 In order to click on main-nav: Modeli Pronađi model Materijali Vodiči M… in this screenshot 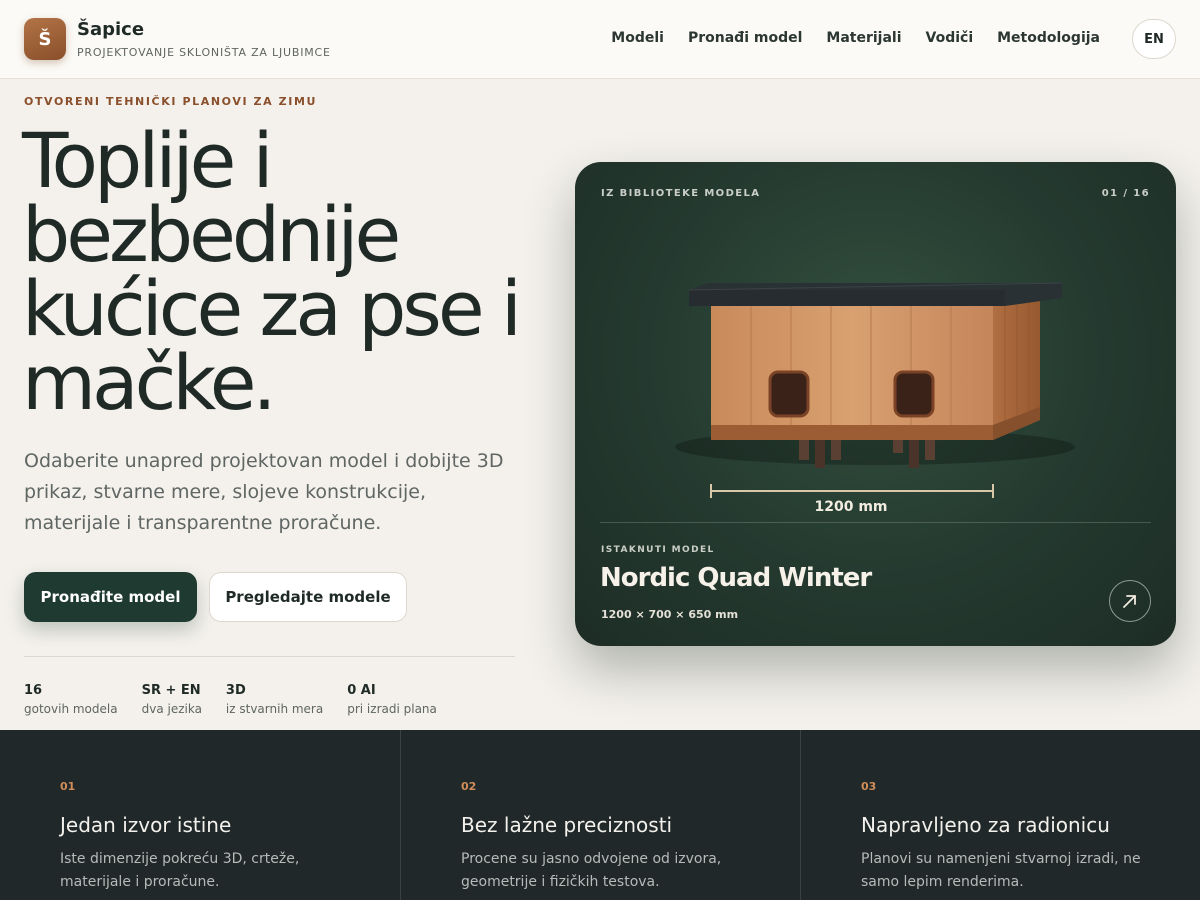, I will do `click(855, 38)`.